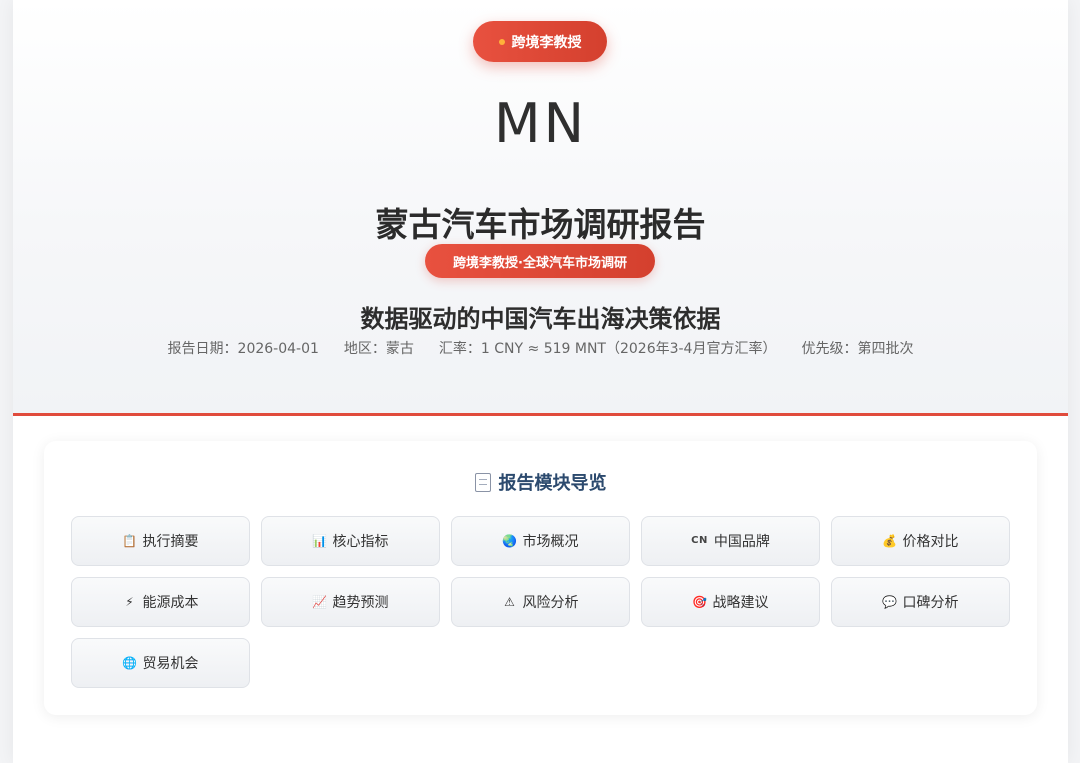 The height and width of the screenshot is (763, 1080). Describe the element at coordinates (319, 602) in the screenshot. I see `trend-chart-icon: 📈` at that location.